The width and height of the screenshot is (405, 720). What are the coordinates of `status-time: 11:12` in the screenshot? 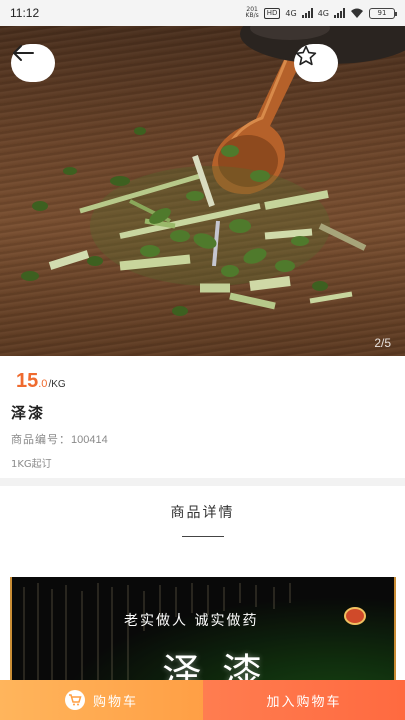 It's located at (25, 13).